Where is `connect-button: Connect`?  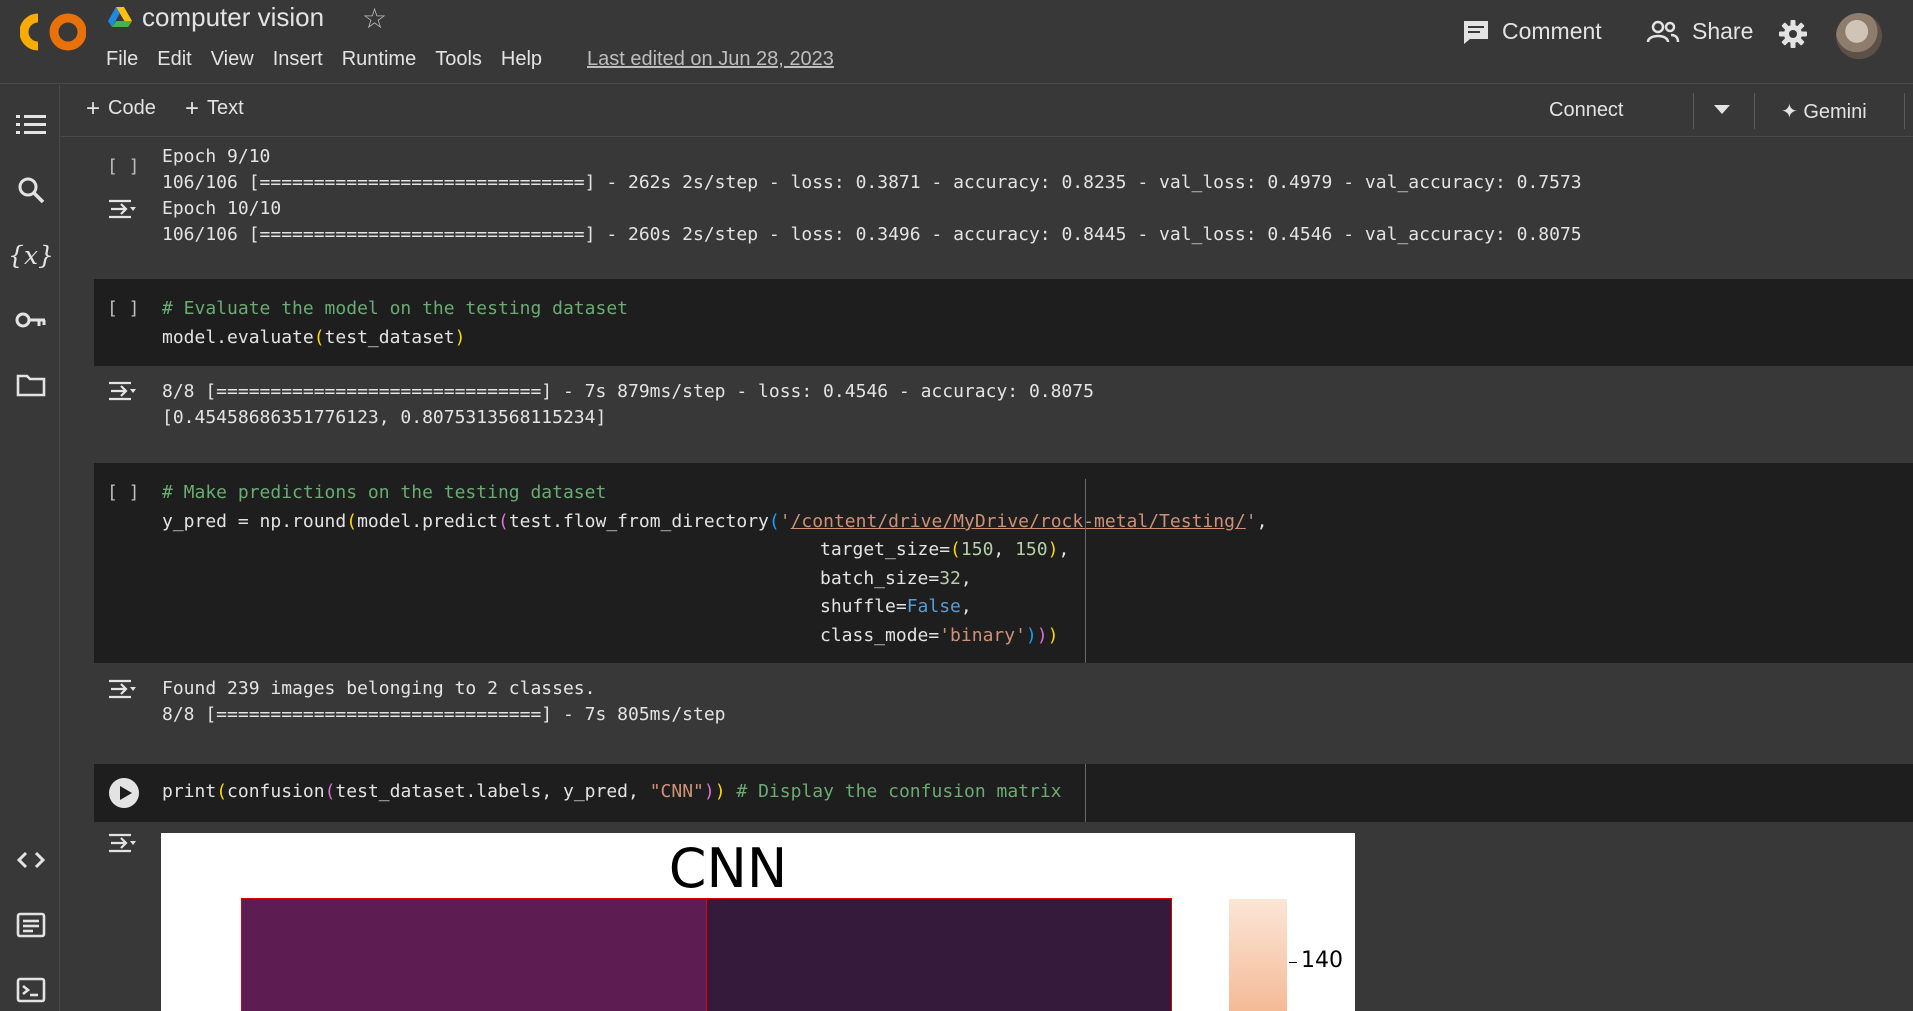
connect-button: Connect is located at coordinates (1586, 110).